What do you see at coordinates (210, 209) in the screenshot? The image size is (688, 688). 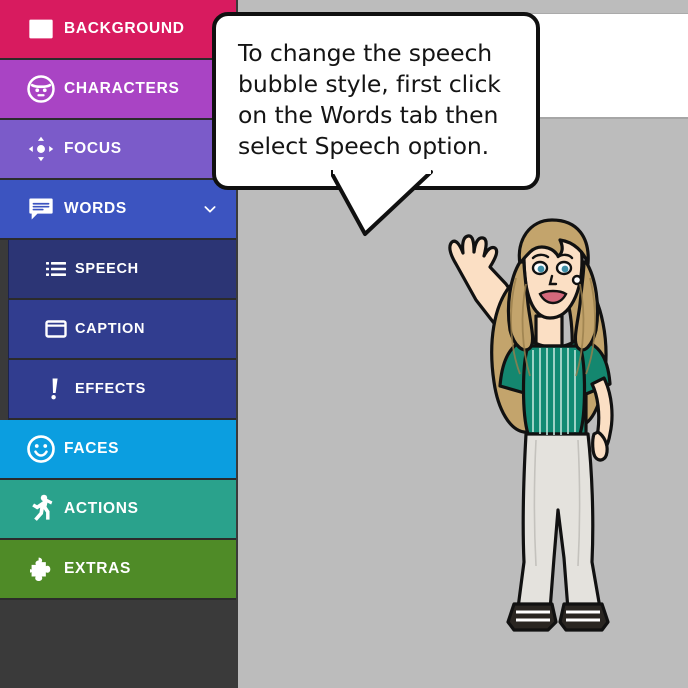 I see `chevron-down-icon` at bounding box center [210, 209].